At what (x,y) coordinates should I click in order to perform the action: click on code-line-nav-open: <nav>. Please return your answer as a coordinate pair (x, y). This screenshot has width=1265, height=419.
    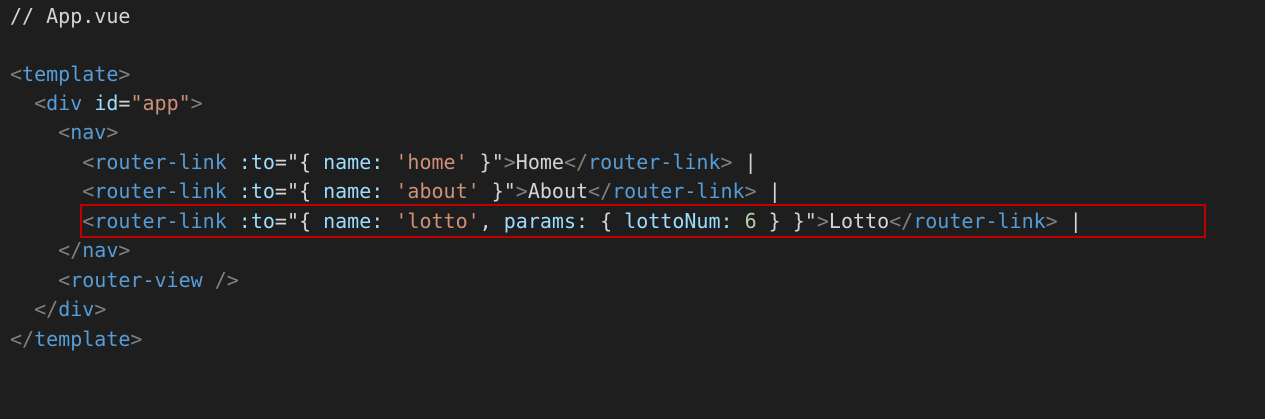
    Looking at the image, I should click on (64, 132).